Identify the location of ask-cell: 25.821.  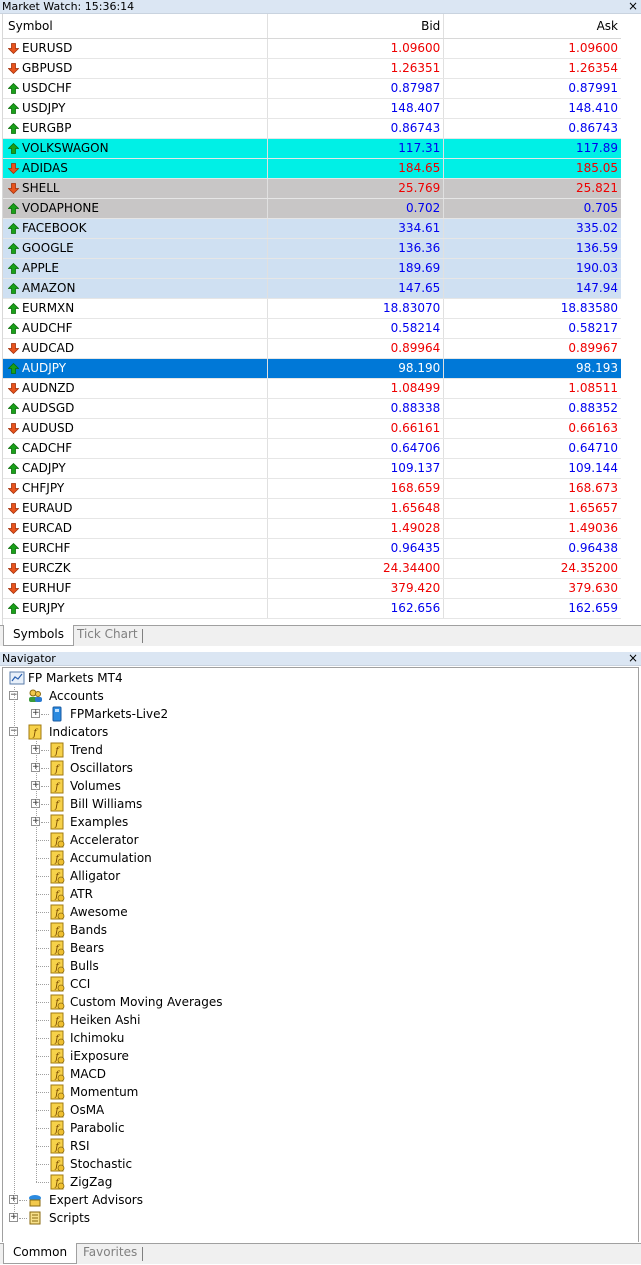
(597, 188).